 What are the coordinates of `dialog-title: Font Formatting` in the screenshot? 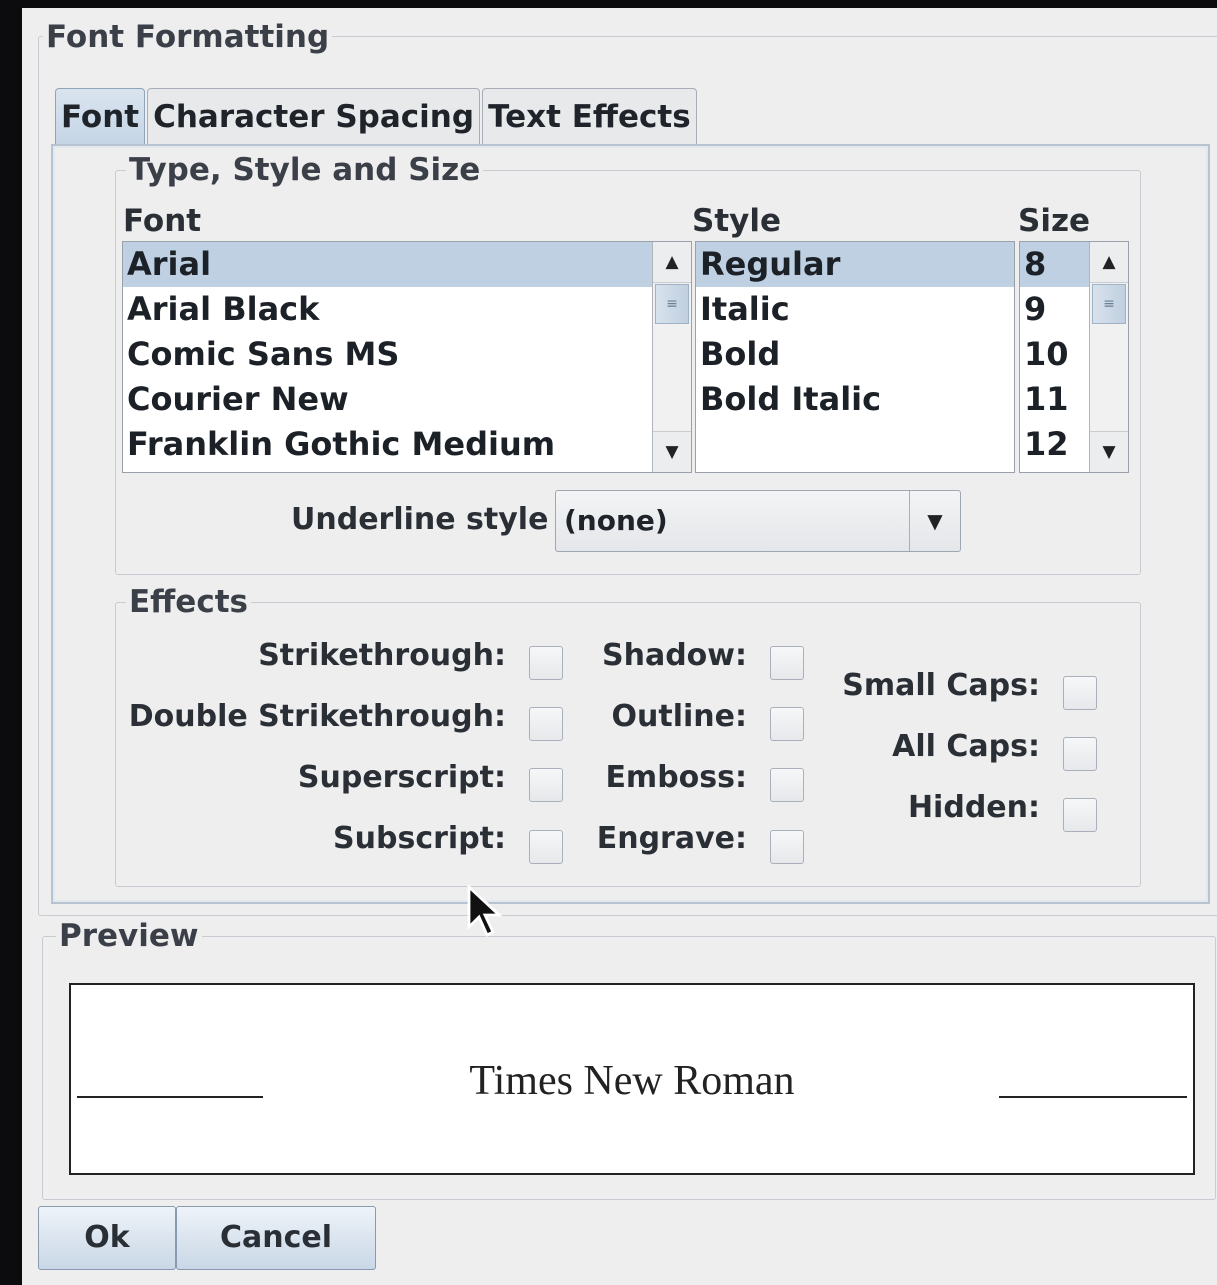 It's located at (188, 37).